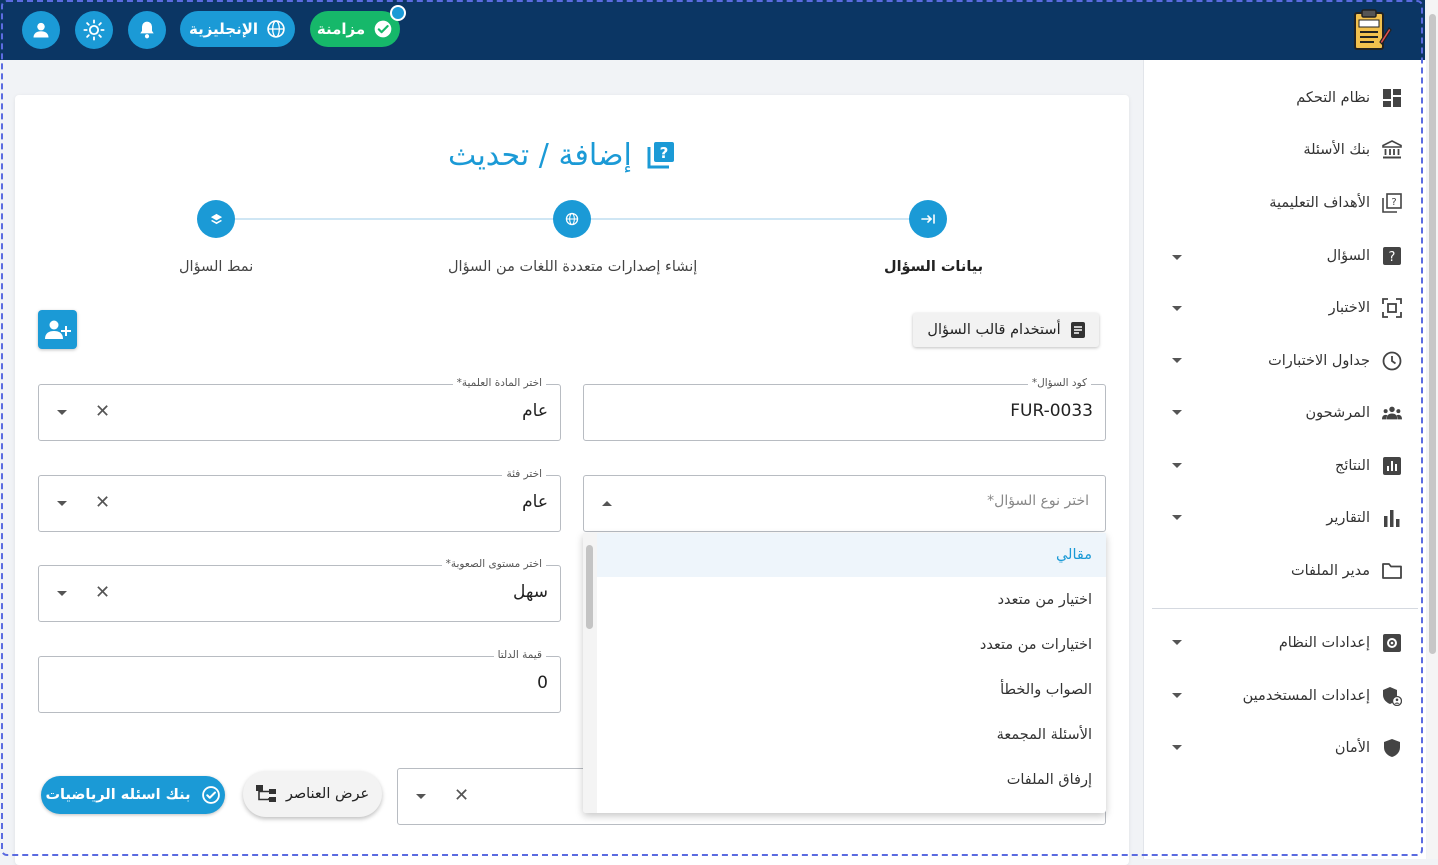 The height and width of the screenshot is (865, 1438). I want to click on difficulty-label: اختر مستوى الصعوبة*, so click(493, 564).